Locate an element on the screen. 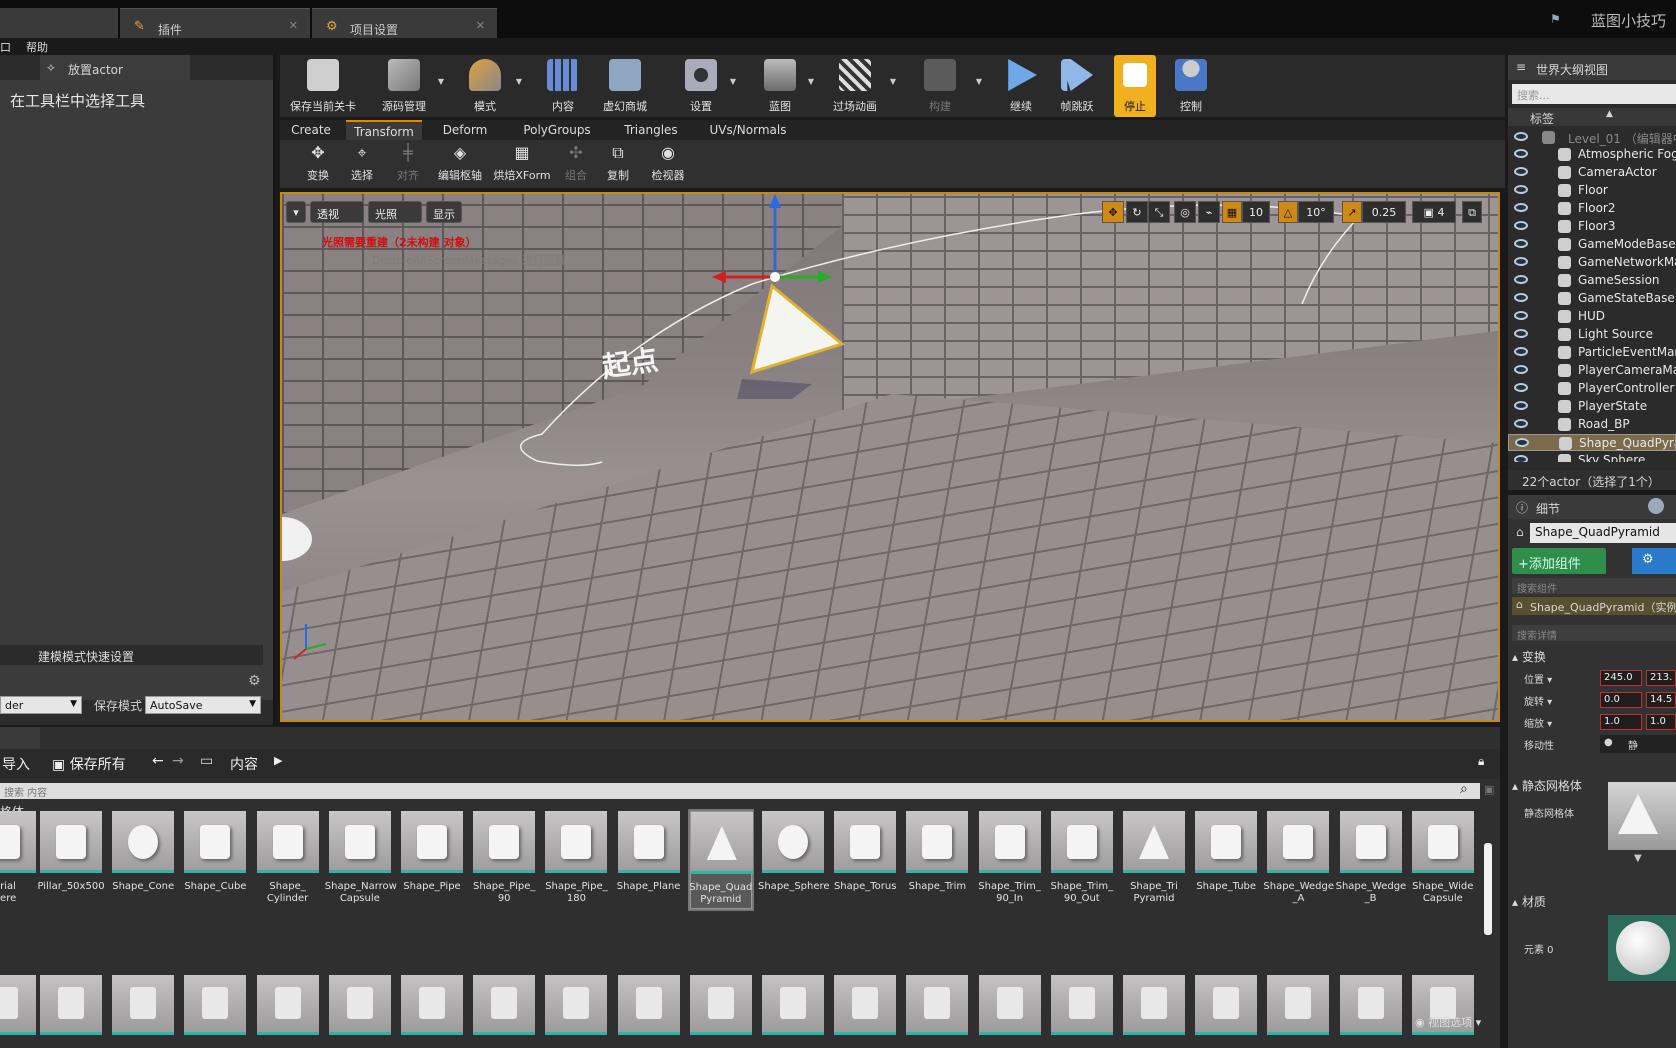 The image size is (1676, 1048). breadcrumb-chevron-icon: ▶ is located at coordinates (278, 760).